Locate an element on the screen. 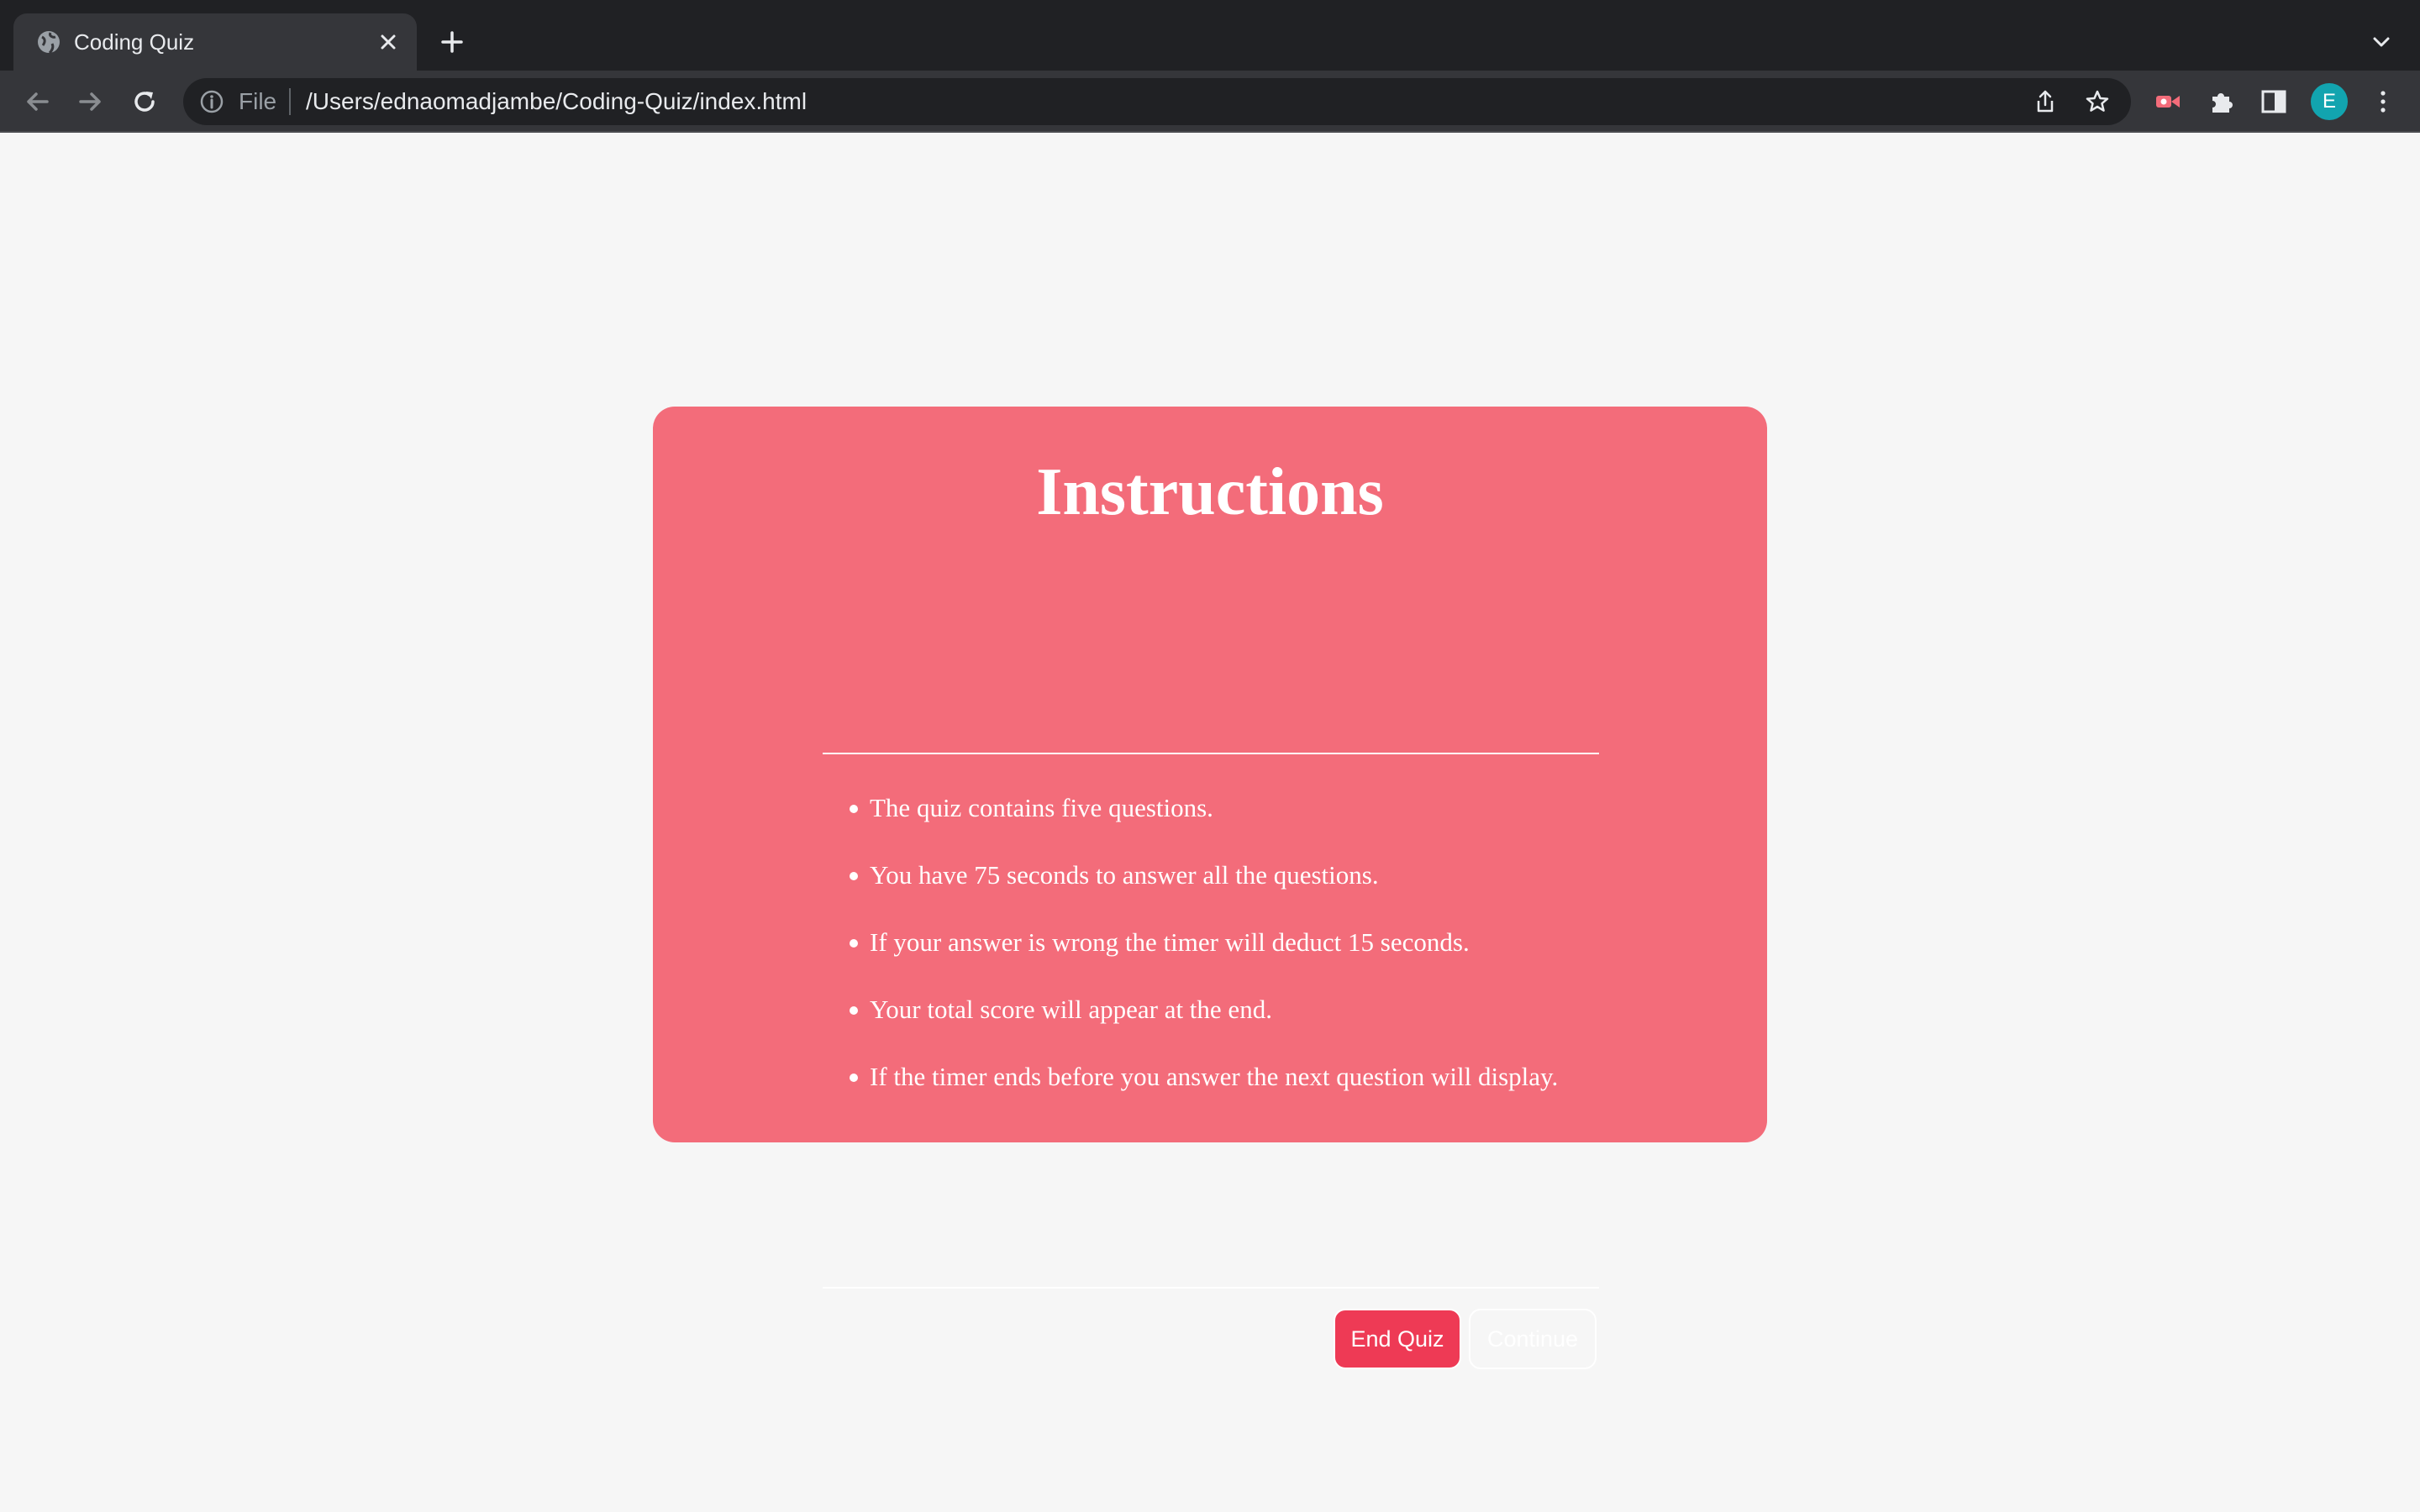 This screenshot has height=1512, width=2420. tab-coding-quiz: Coding Quiz is located at coordinates (215, 42).